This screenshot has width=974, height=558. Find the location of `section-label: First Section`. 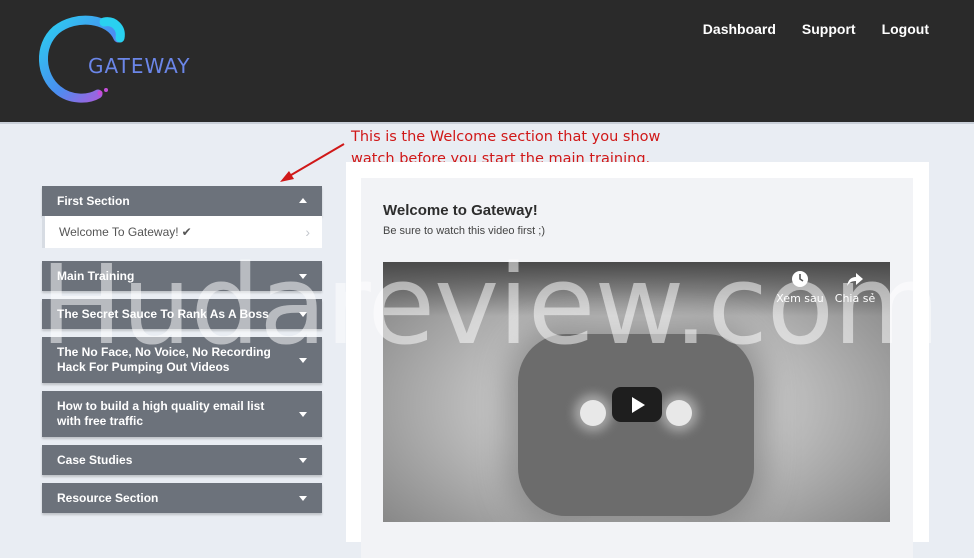

section-label: First Section is located at coordinates (93, 200).